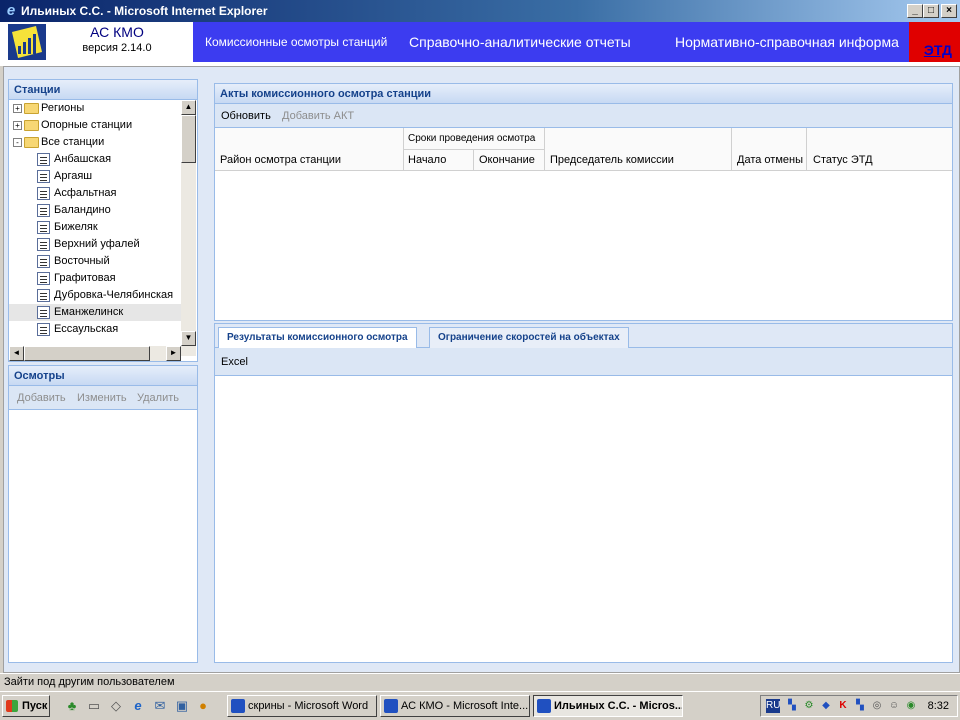 This screenshot has width=960, height=720. I want to click on network-icon: ◇, so click(116, 706).